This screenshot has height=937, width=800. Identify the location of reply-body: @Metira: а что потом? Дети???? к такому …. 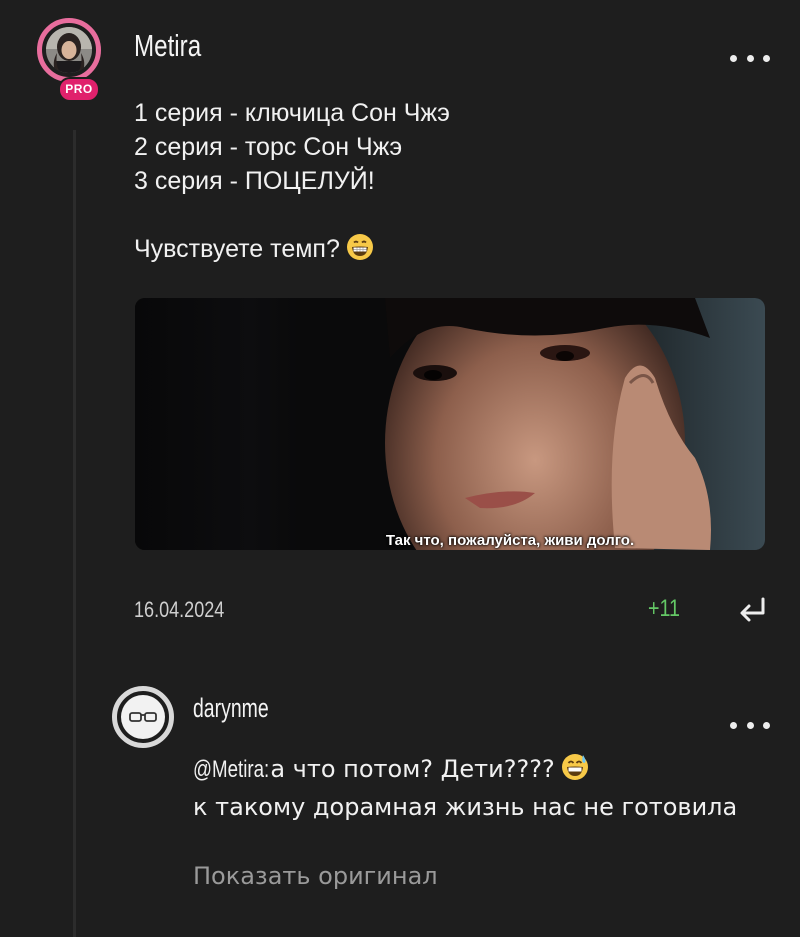
(473, 788).